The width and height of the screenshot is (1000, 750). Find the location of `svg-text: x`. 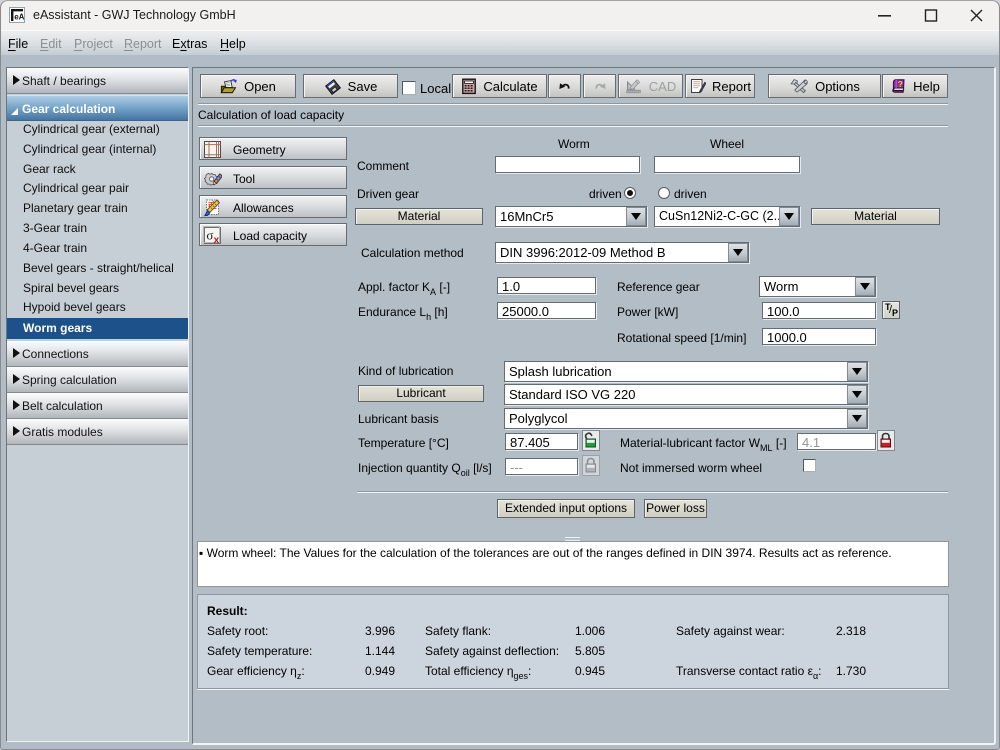

svg-text: x is located at coordinates (217, 240).